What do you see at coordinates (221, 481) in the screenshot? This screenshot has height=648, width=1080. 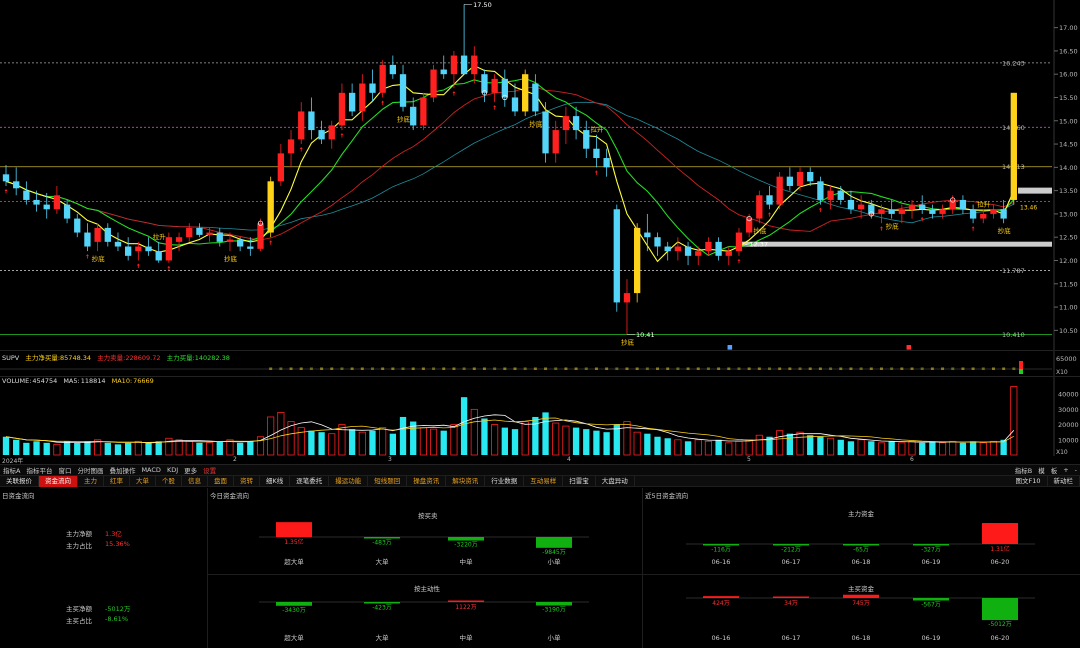 I see `tab-7: 盘面` at bounding box center [221, 481].